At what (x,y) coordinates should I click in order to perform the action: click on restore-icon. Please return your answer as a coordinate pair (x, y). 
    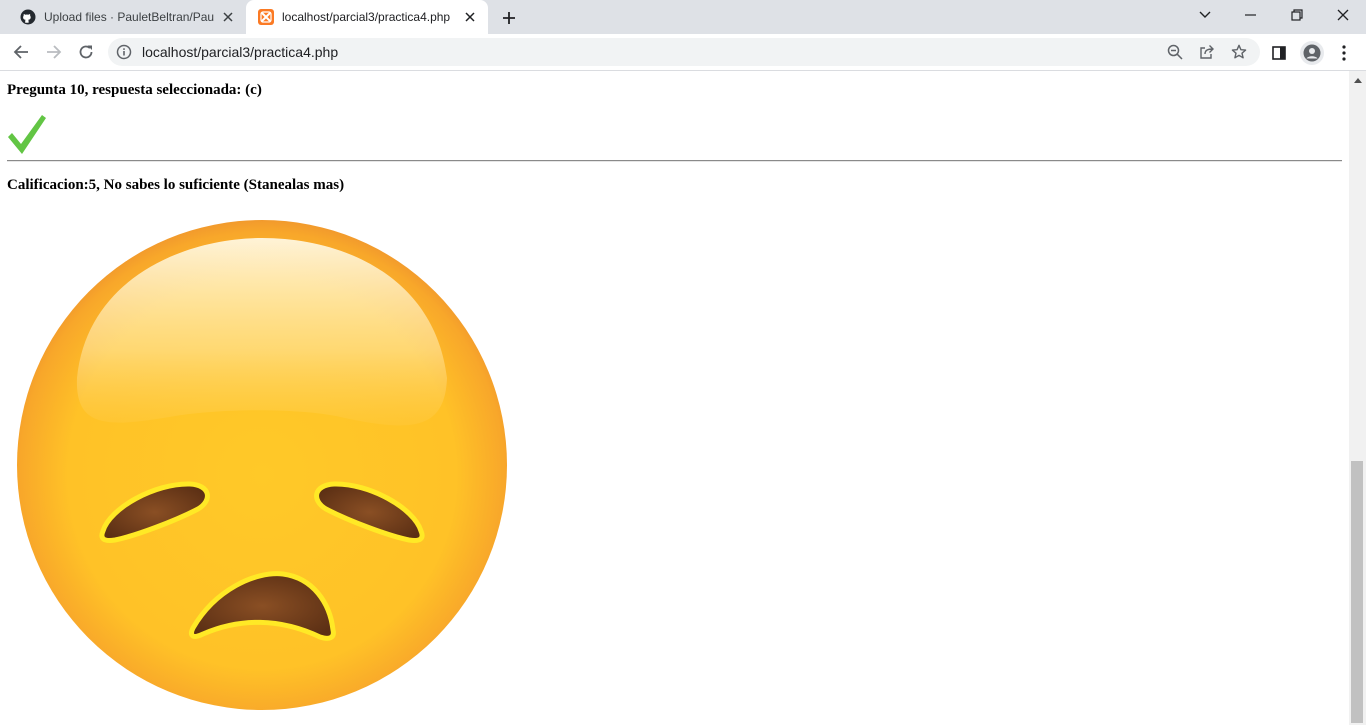
    Looking at the image, I should click on (1297, 15).